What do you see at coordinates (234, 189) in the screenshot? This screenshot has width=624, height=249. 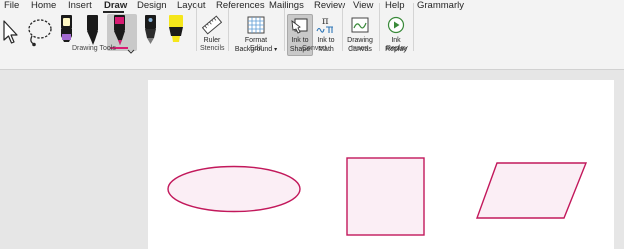 I see `ellipse-shape` at bounding box center [234, 189].